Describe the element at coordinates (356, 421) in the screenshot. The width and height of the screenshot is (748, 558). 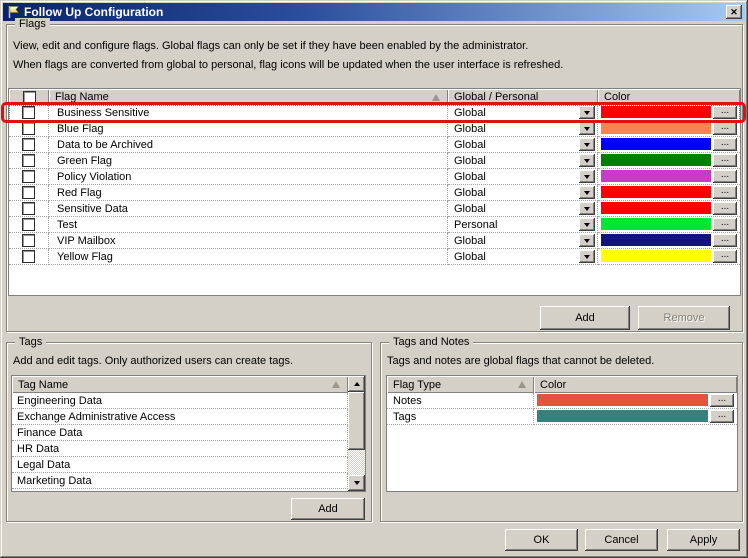
I see `scrollbar-thumb` at that location.